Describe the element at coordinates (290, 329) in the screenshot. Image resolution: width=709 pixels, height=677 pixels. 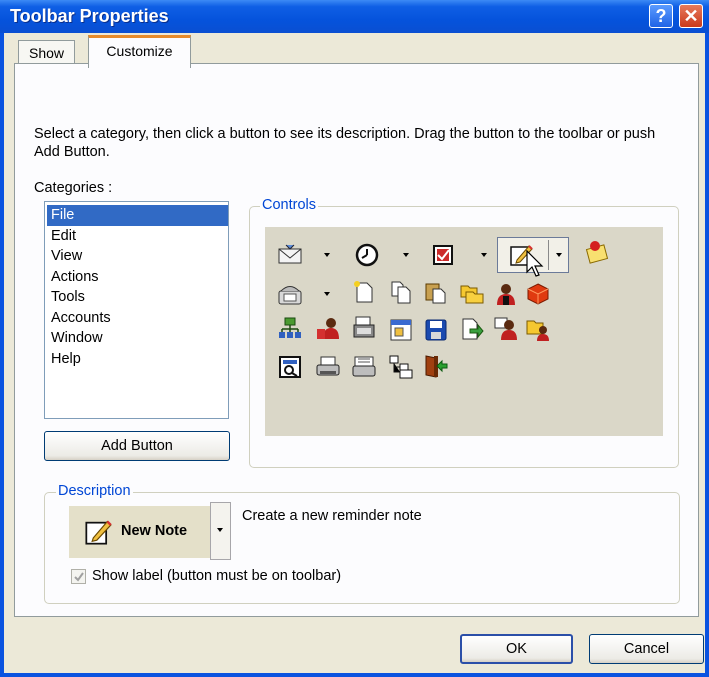
I see `org-chart-icon` at that location.